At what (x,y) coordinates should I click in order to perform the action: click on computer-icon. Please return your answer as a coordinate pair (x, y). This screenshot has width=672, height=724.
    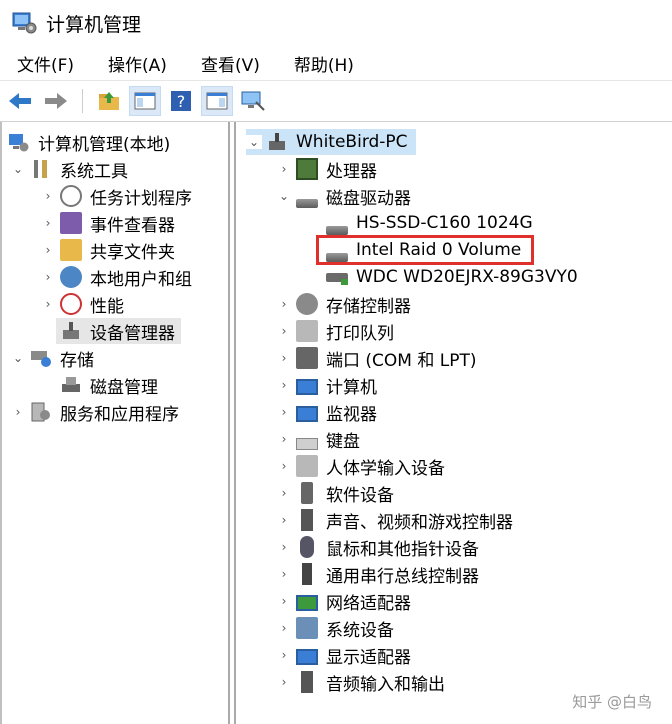
    Looking at the image, I should click on (307, 387).